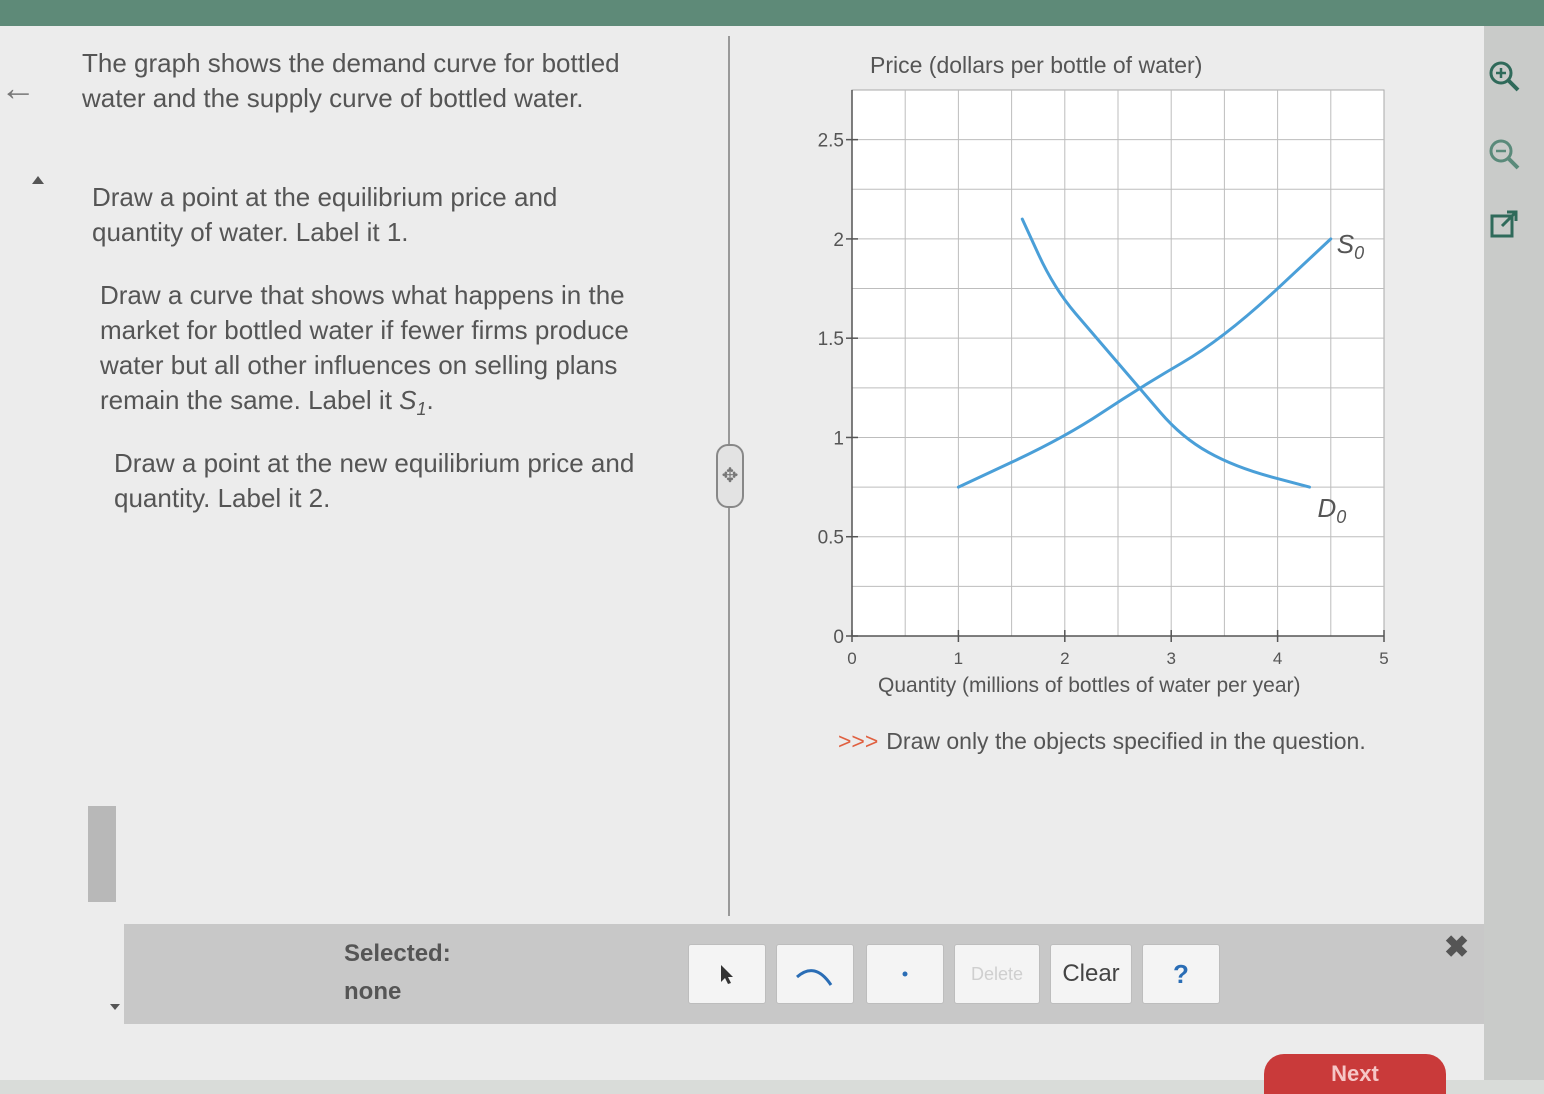 The height and width of the screenshot is (1094, 1544). Describe the element at coordinates (102, 854) in the screenshot. I see `left-scrollbar` at that location.